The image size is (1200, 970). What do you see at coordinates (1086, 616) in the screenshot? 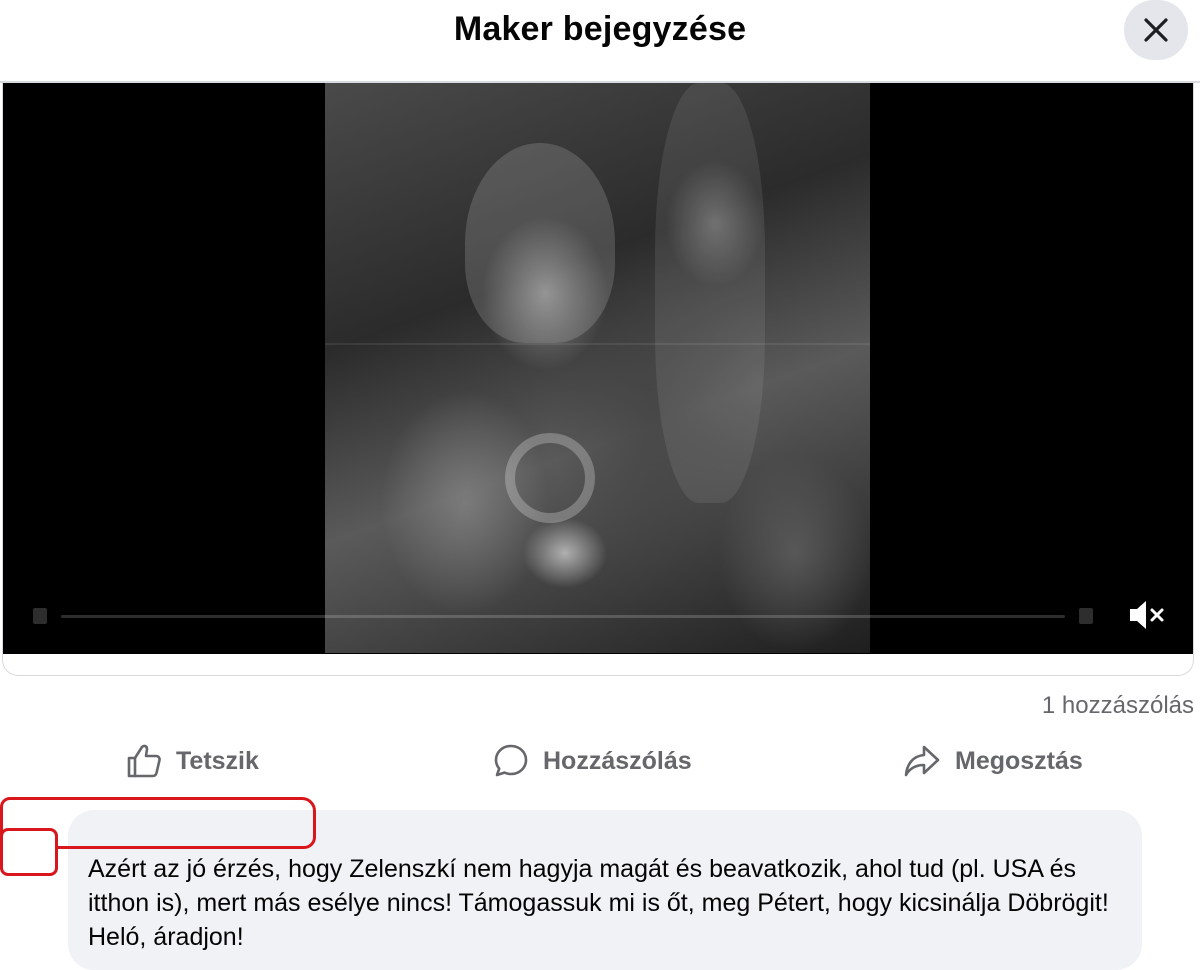
I see `settings-icon` at bounding box center [1086, 616].